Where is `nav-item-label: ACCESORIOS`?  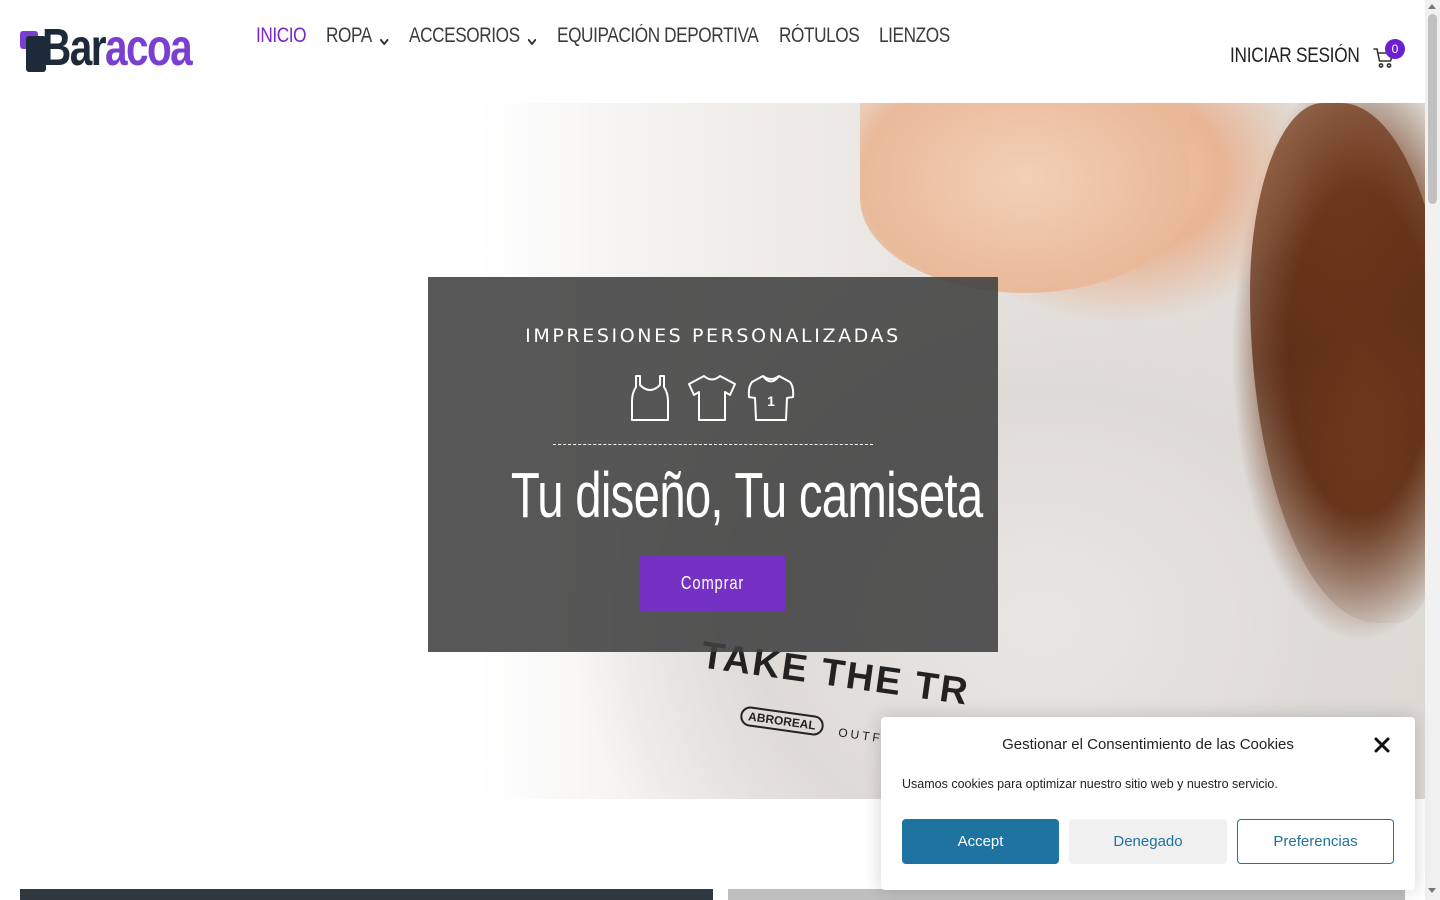 nav-item-label: ACCESORIOS is located at coordinates (464, 35).